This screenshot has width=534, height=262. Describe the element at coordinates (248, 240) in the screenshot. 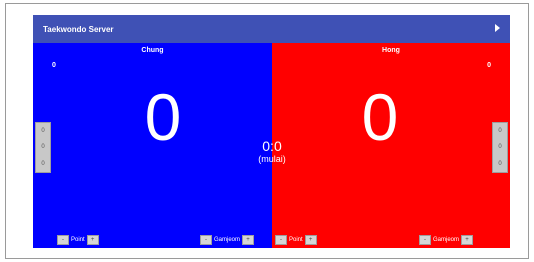

I see `blue-gamjeom-plus-button: +` at that location.